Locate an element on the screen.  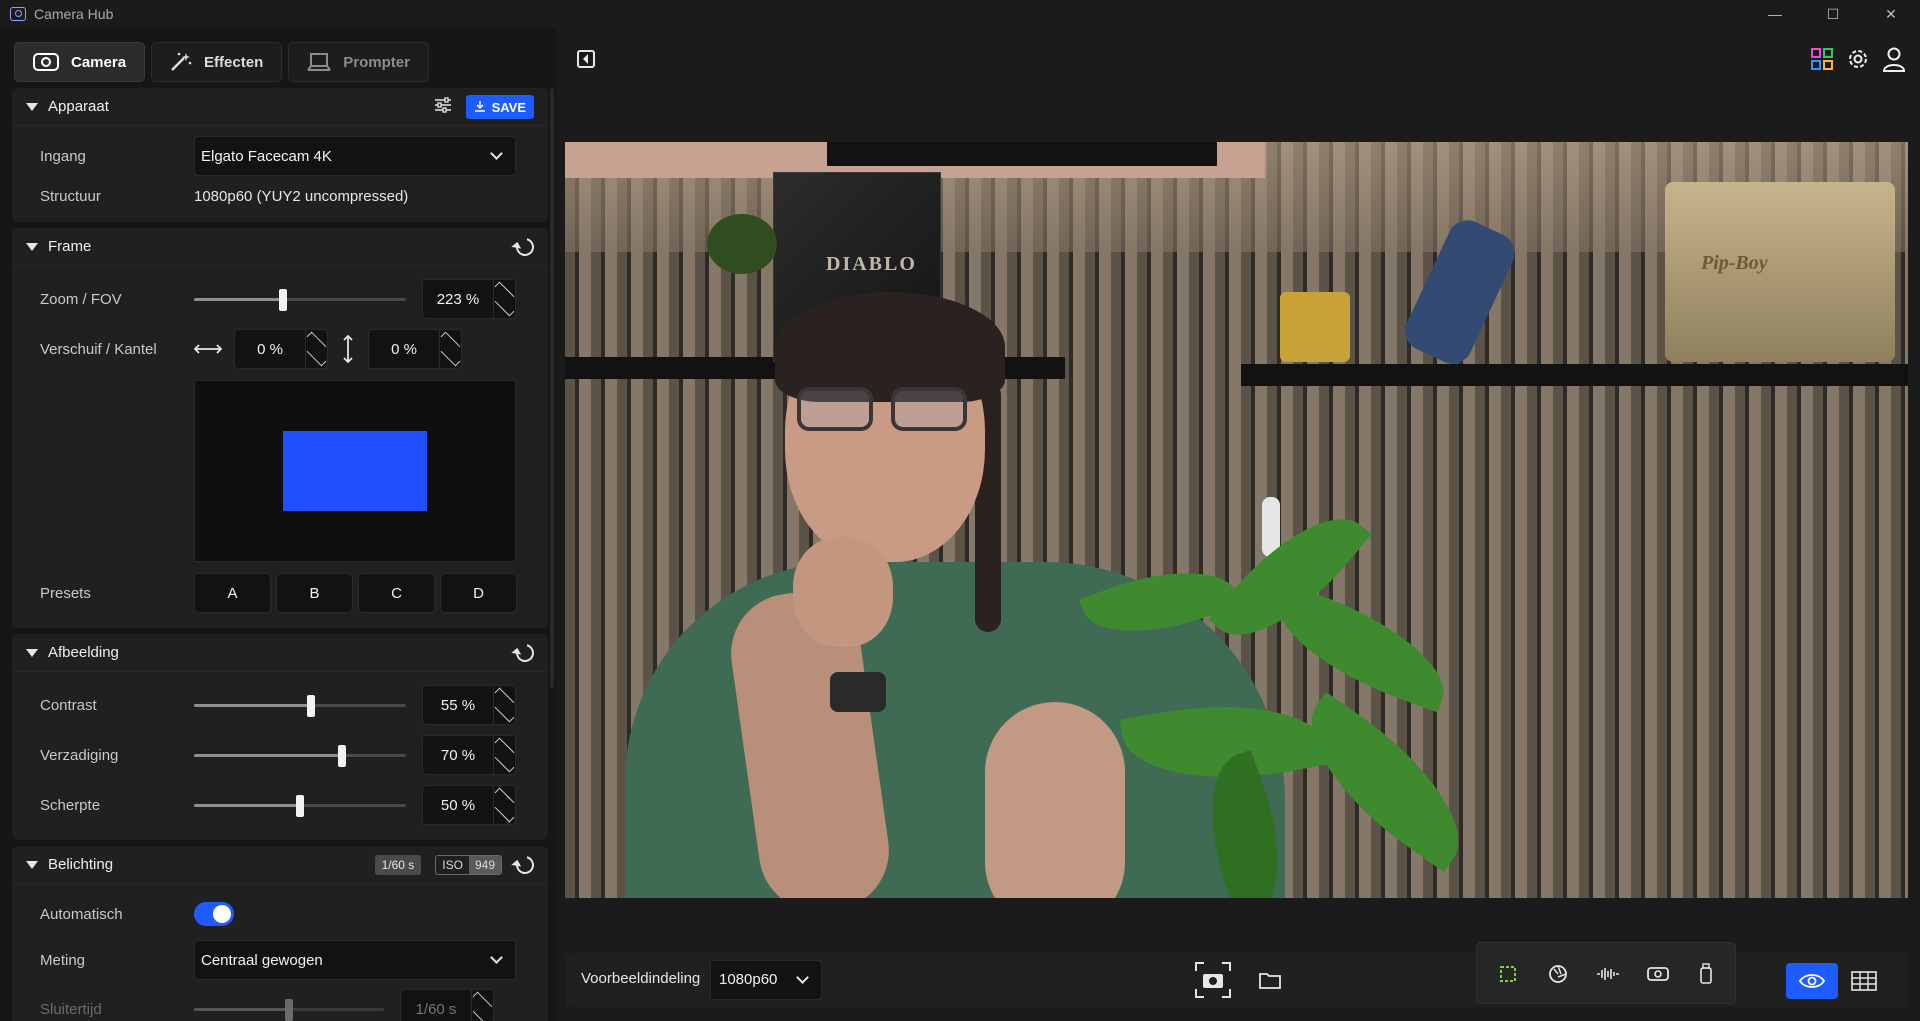
ingang-dropdown: Elgato Facecam 4K is located at coordinates (355, 156).